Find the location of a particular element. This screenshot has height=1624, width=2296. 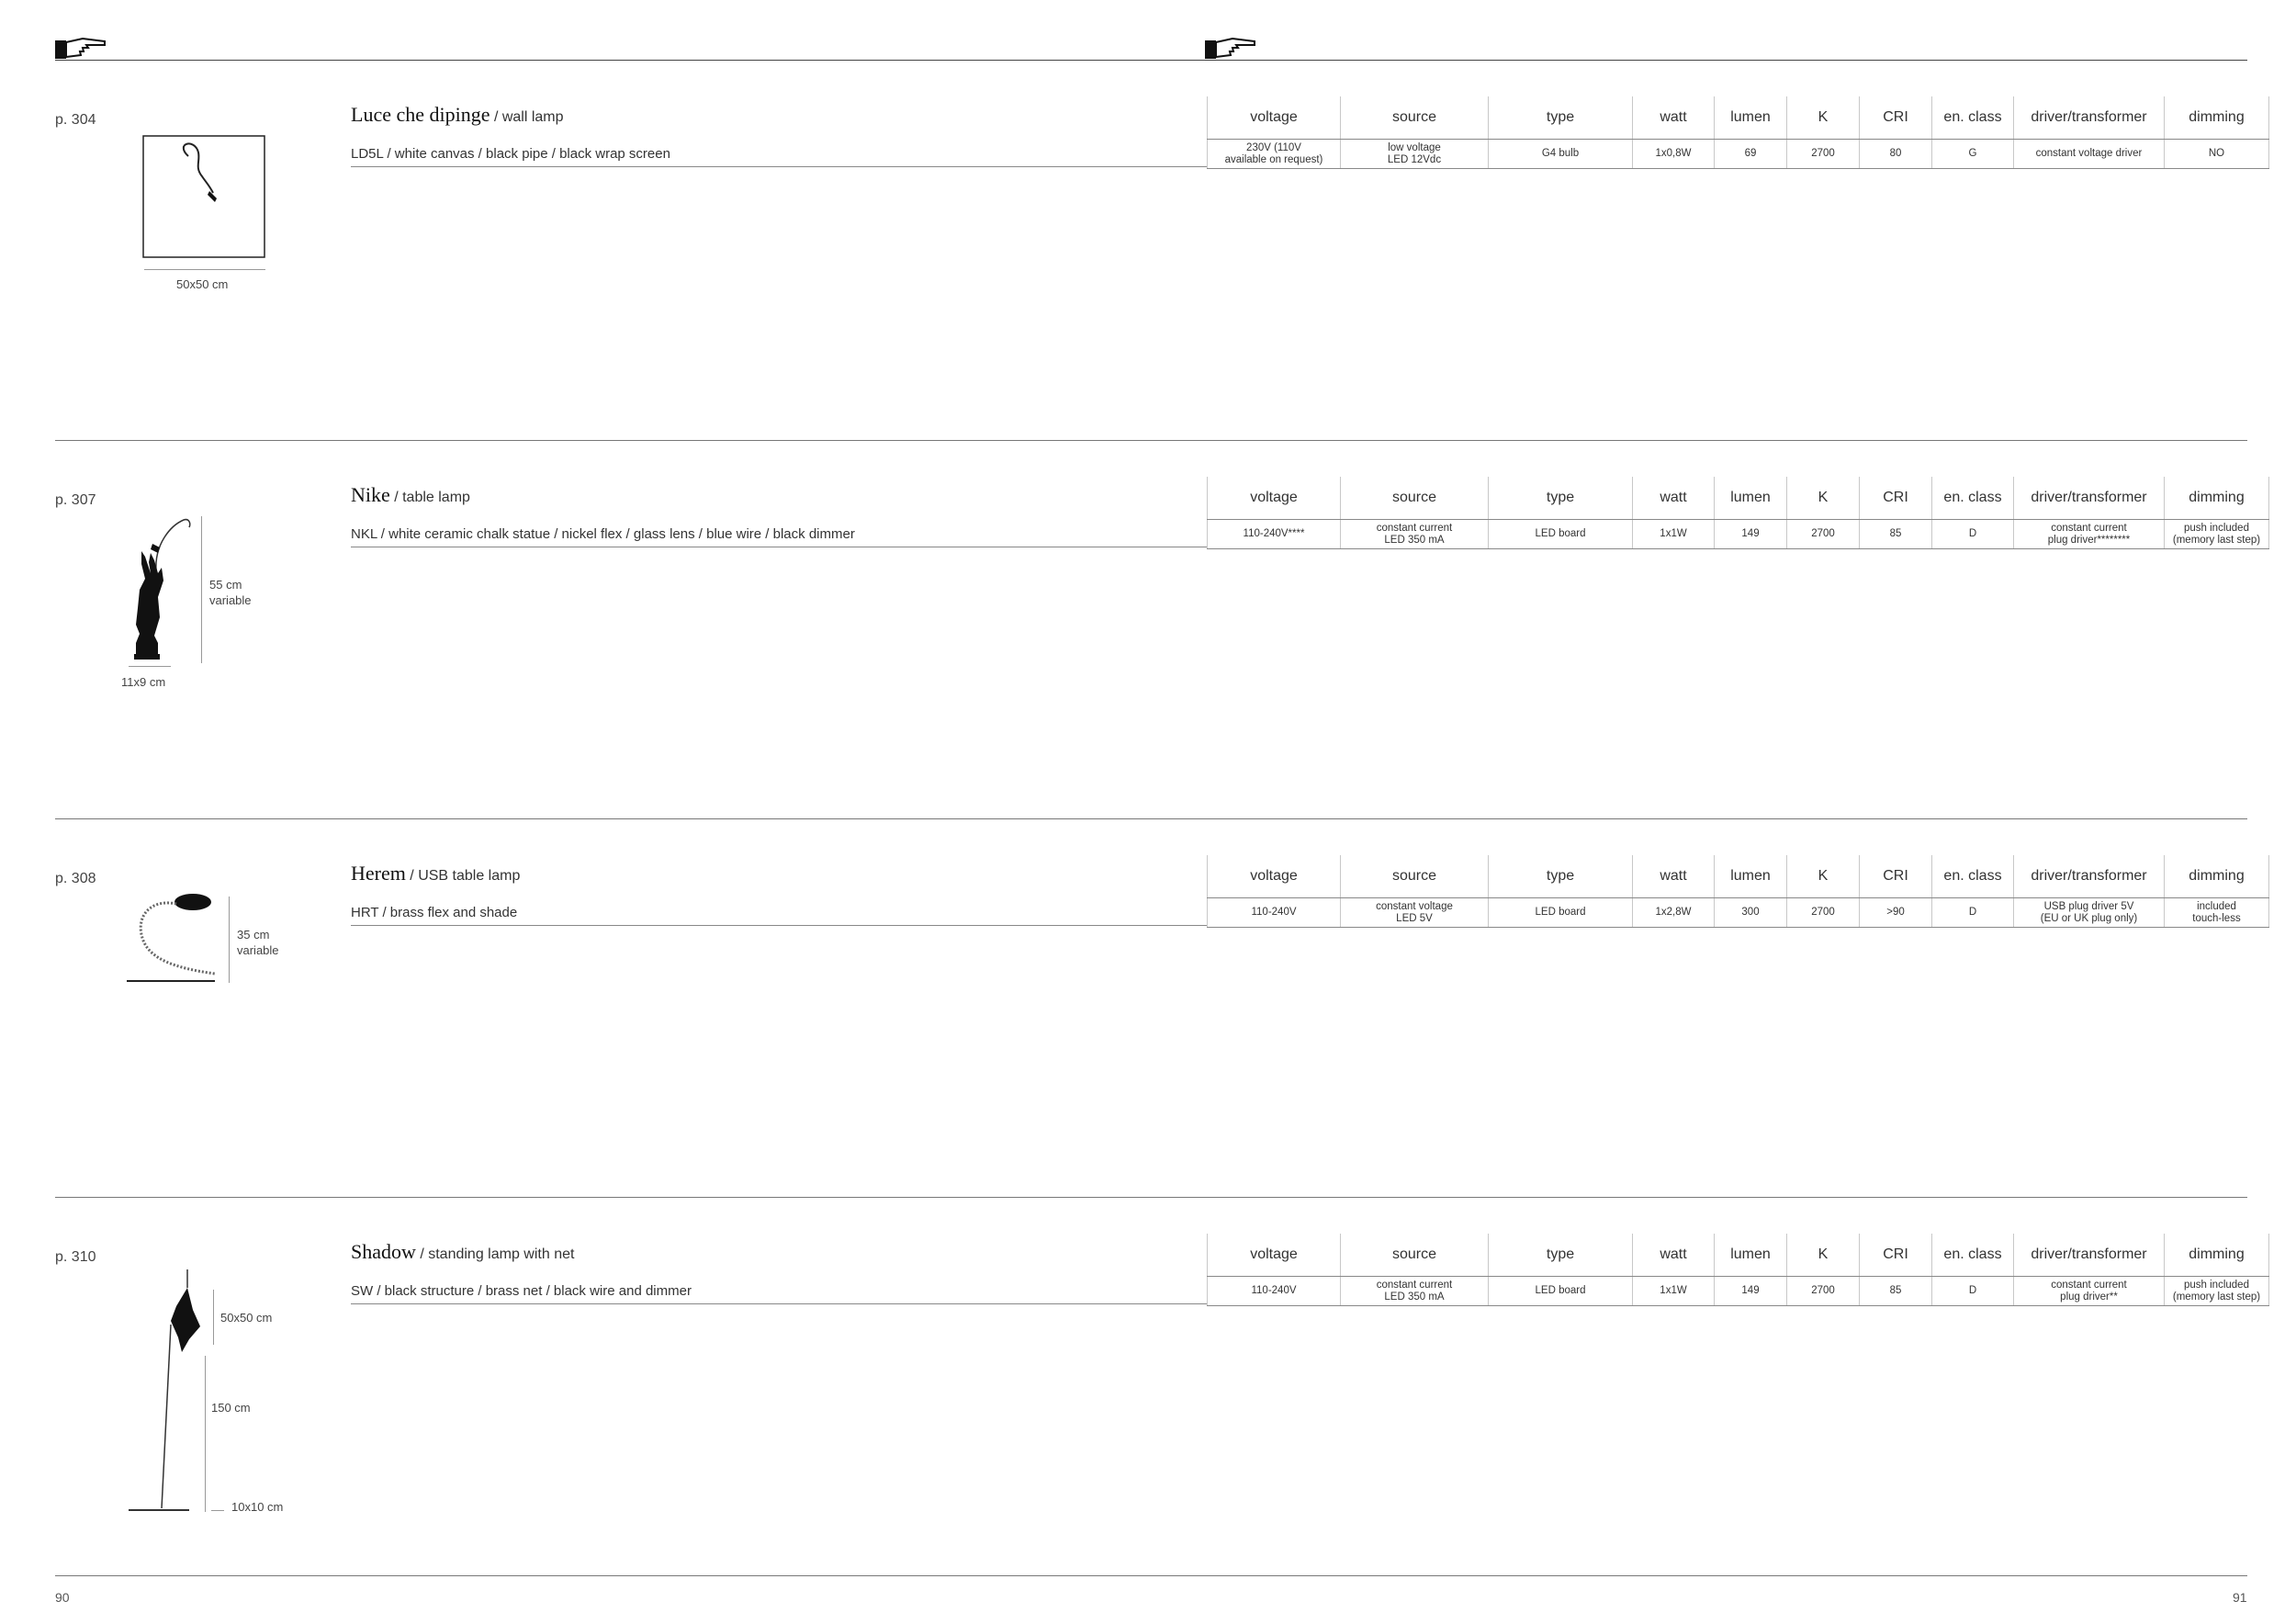

wall-lamp-drawing is located at coordinates (204, 196).